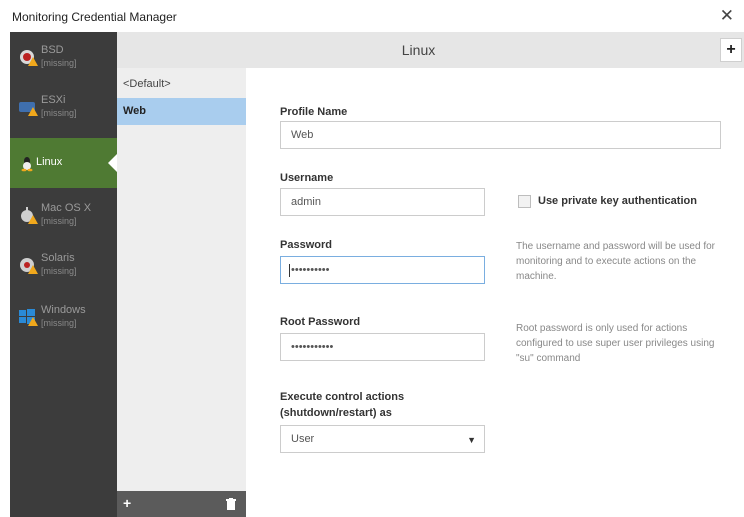 Image resolution: width=744 pixels, height=517 pixels. Describe the element at coordinates (52, 50) in the screenshot. I see `sidebar-item-label: BSD` at that location.